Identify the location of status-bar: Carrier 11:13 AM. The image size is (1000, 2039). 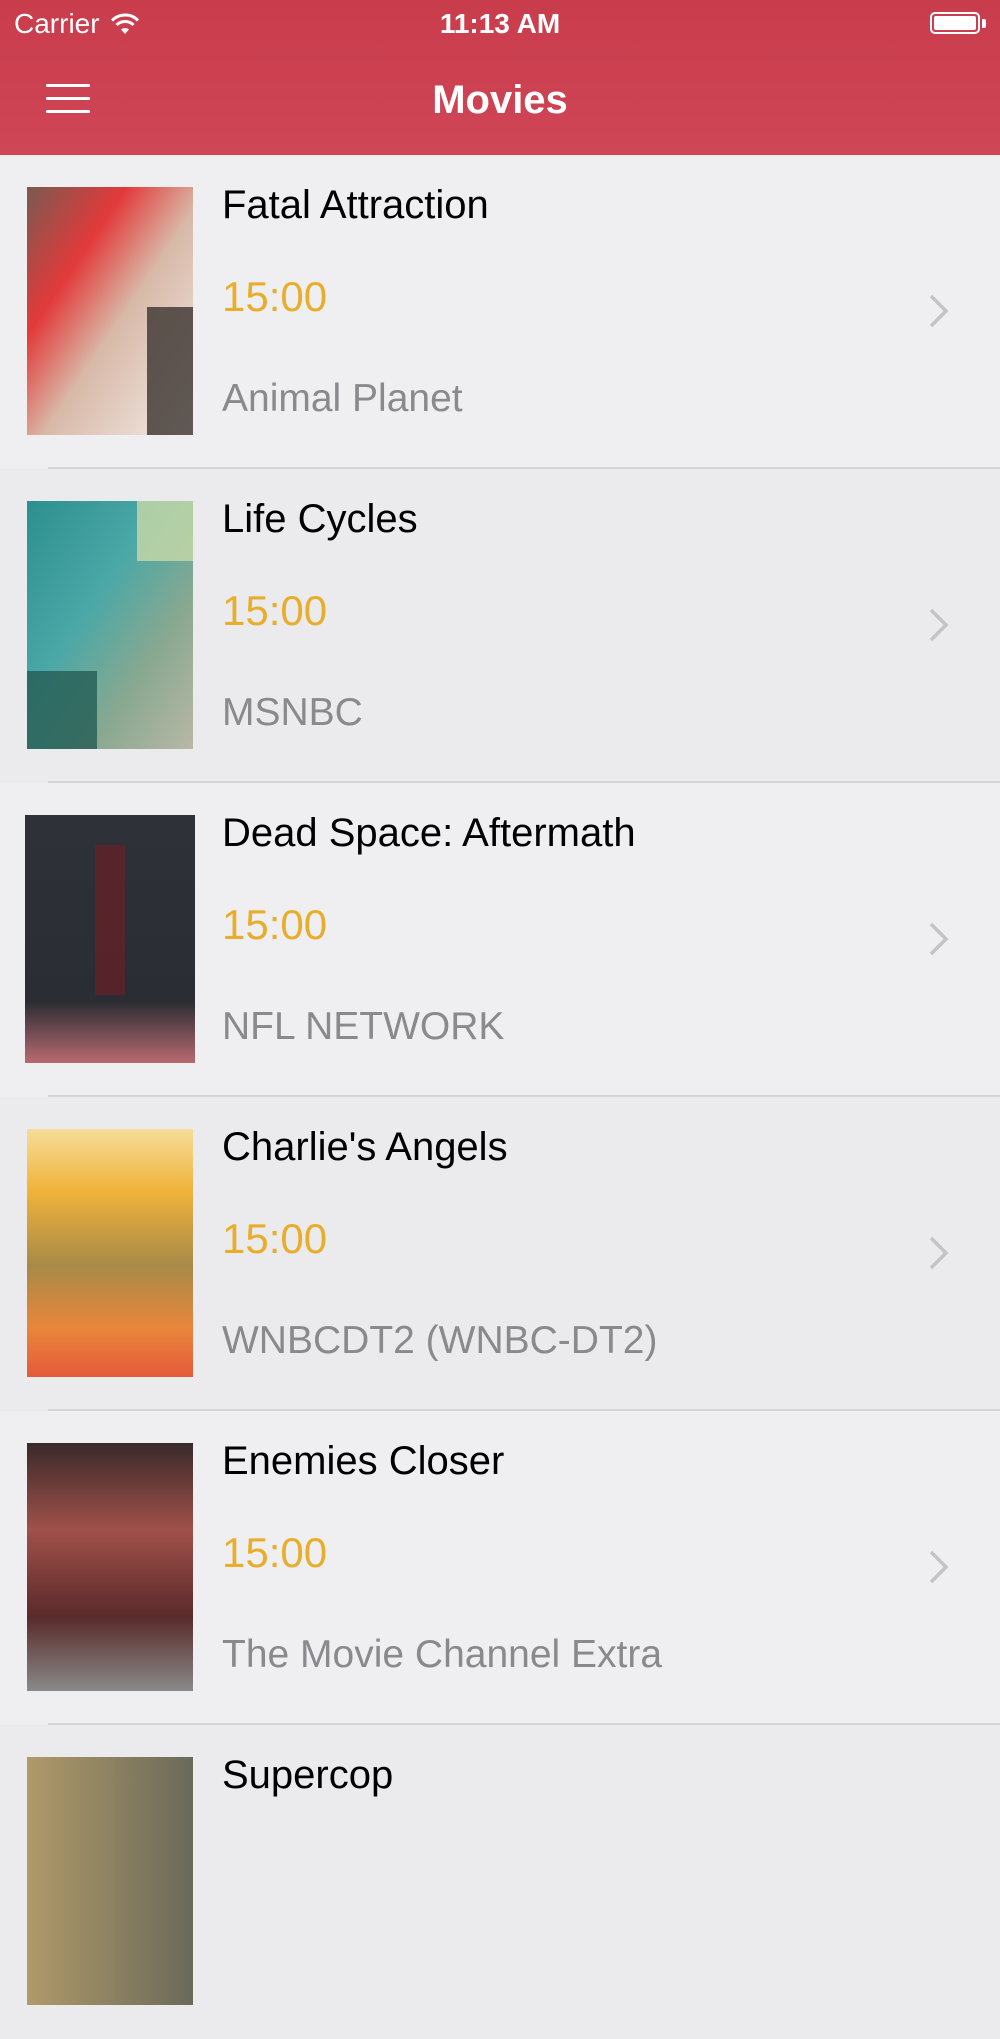
(500, 25).